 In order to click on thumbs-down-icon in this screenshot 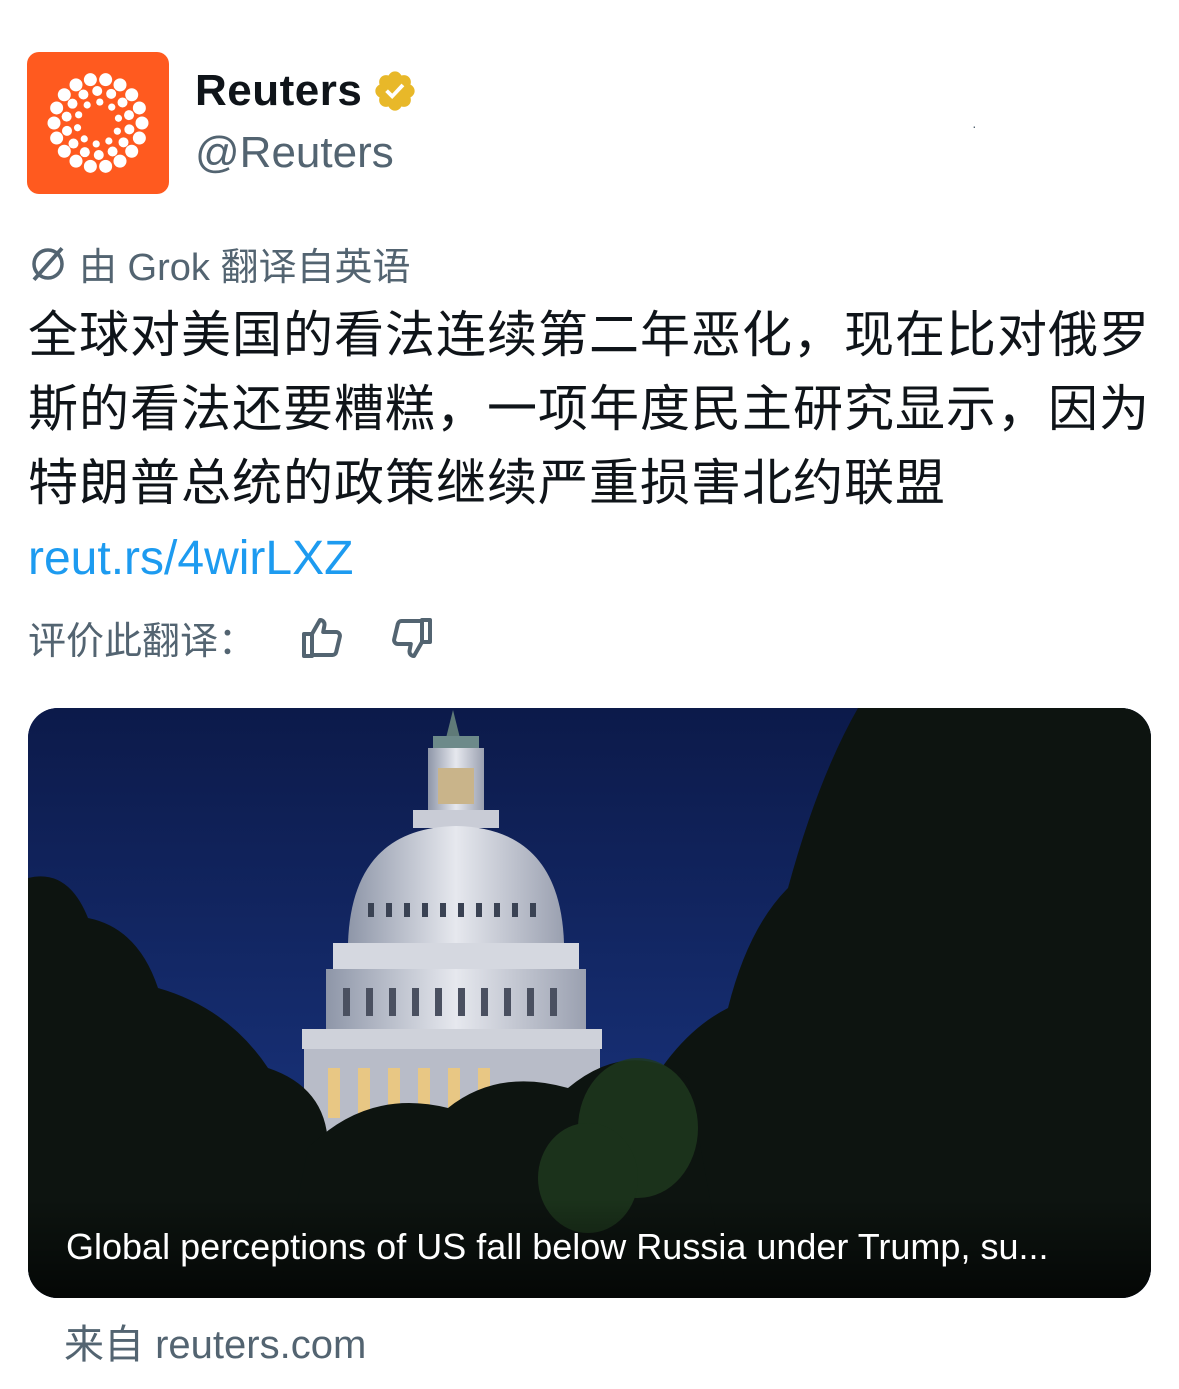, I will do `click(412, 637)`.